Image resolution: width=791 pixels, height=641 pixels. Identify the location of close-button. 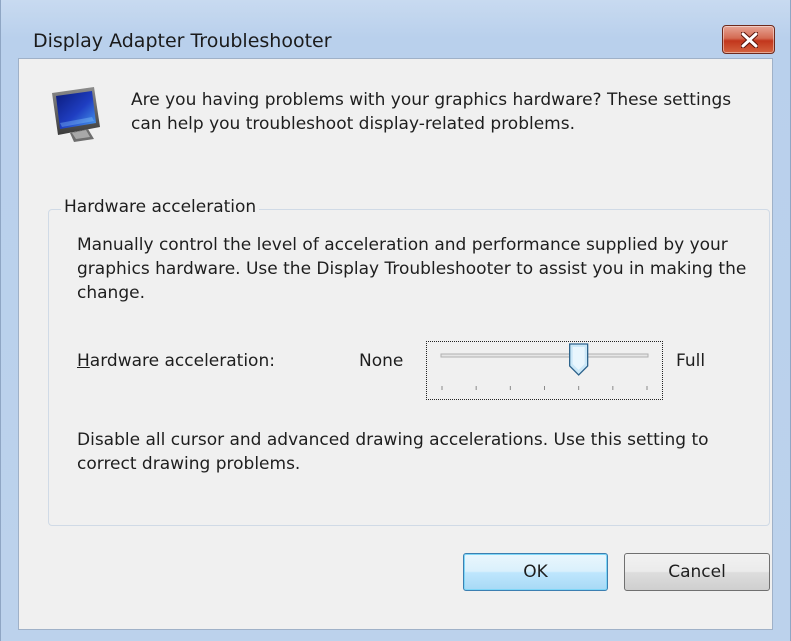
(748, 39).